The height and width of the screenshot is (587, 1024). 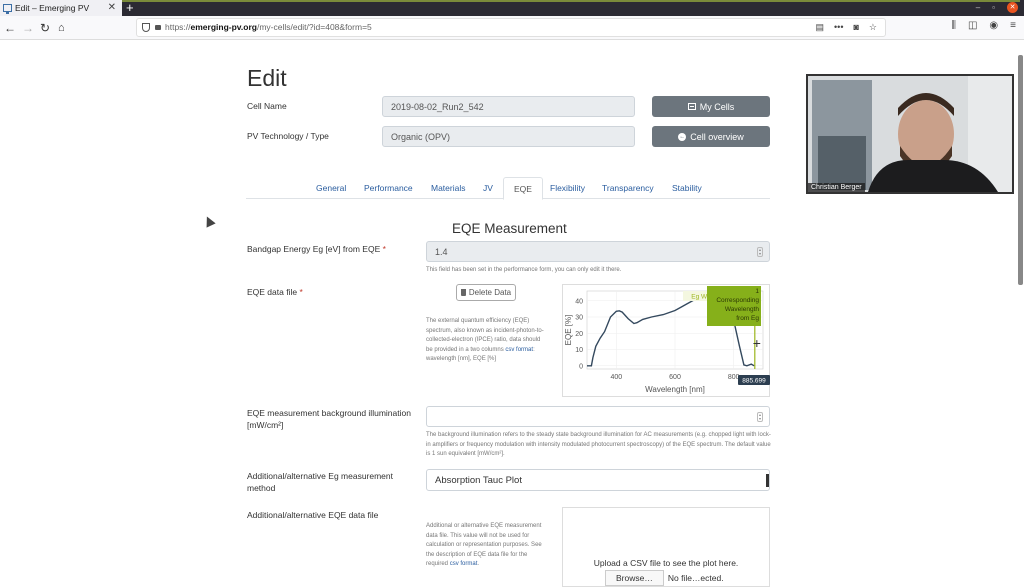 I want to click on list-icon, so click(x=691, y=106).